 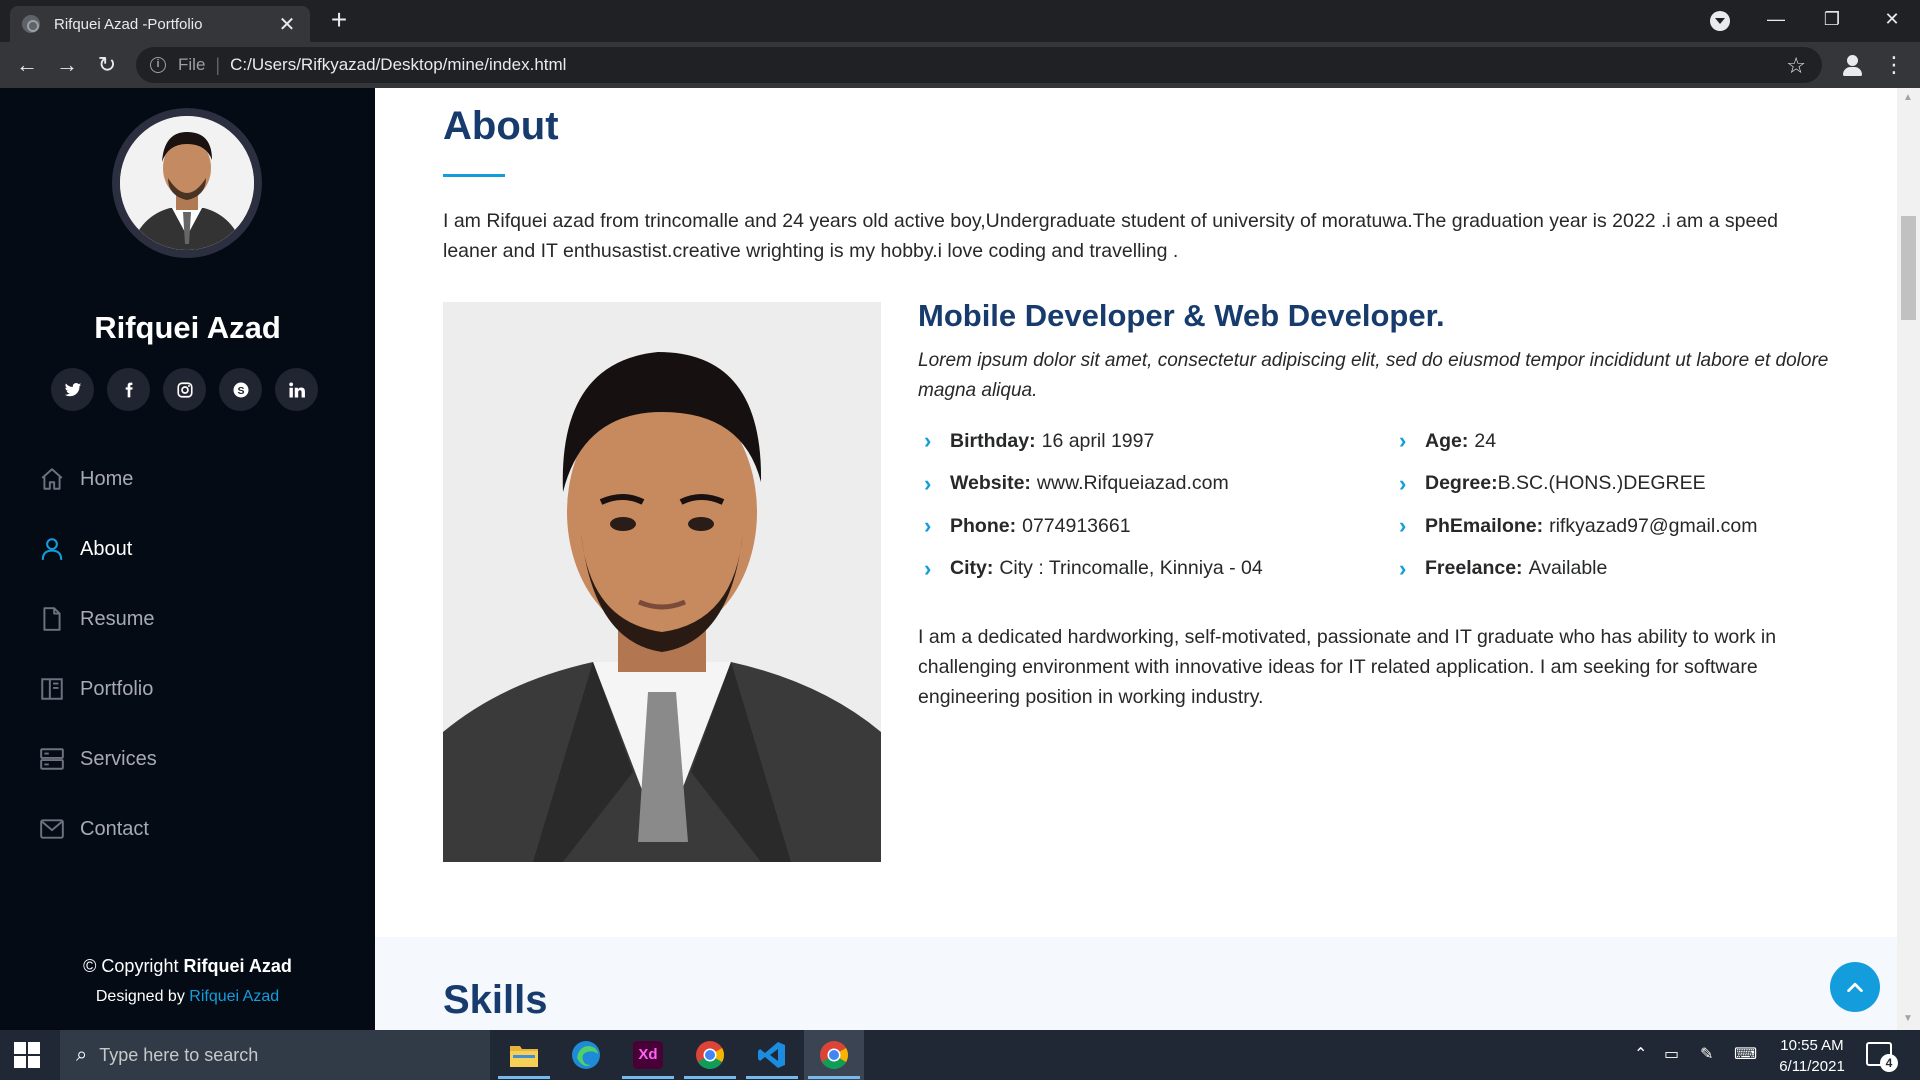 What do you see at coordinates (339, 21) in the screenshot?
I see `new-tab-button: +` at bounding box center [339, 21].